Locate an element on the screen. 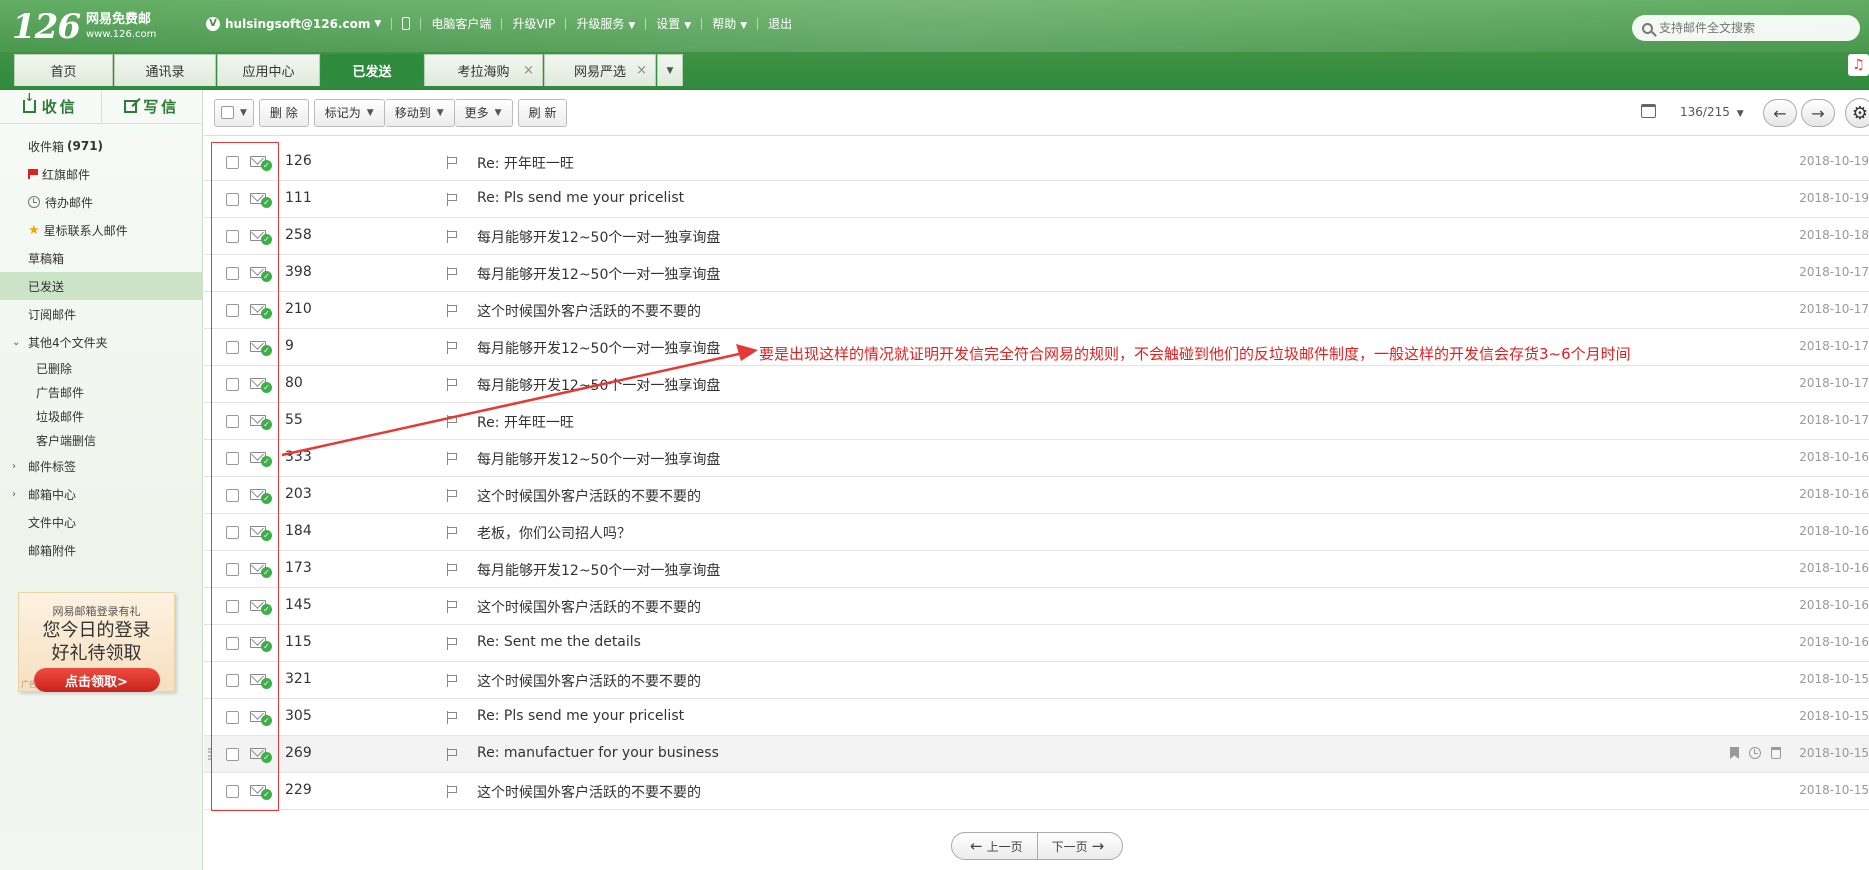 The width and height of the screenshot is (1869, 870). email-row: 333 每月能够开发12~50个一对一独享询盘 2018-10-16 is located at coordinates (1036, 458).